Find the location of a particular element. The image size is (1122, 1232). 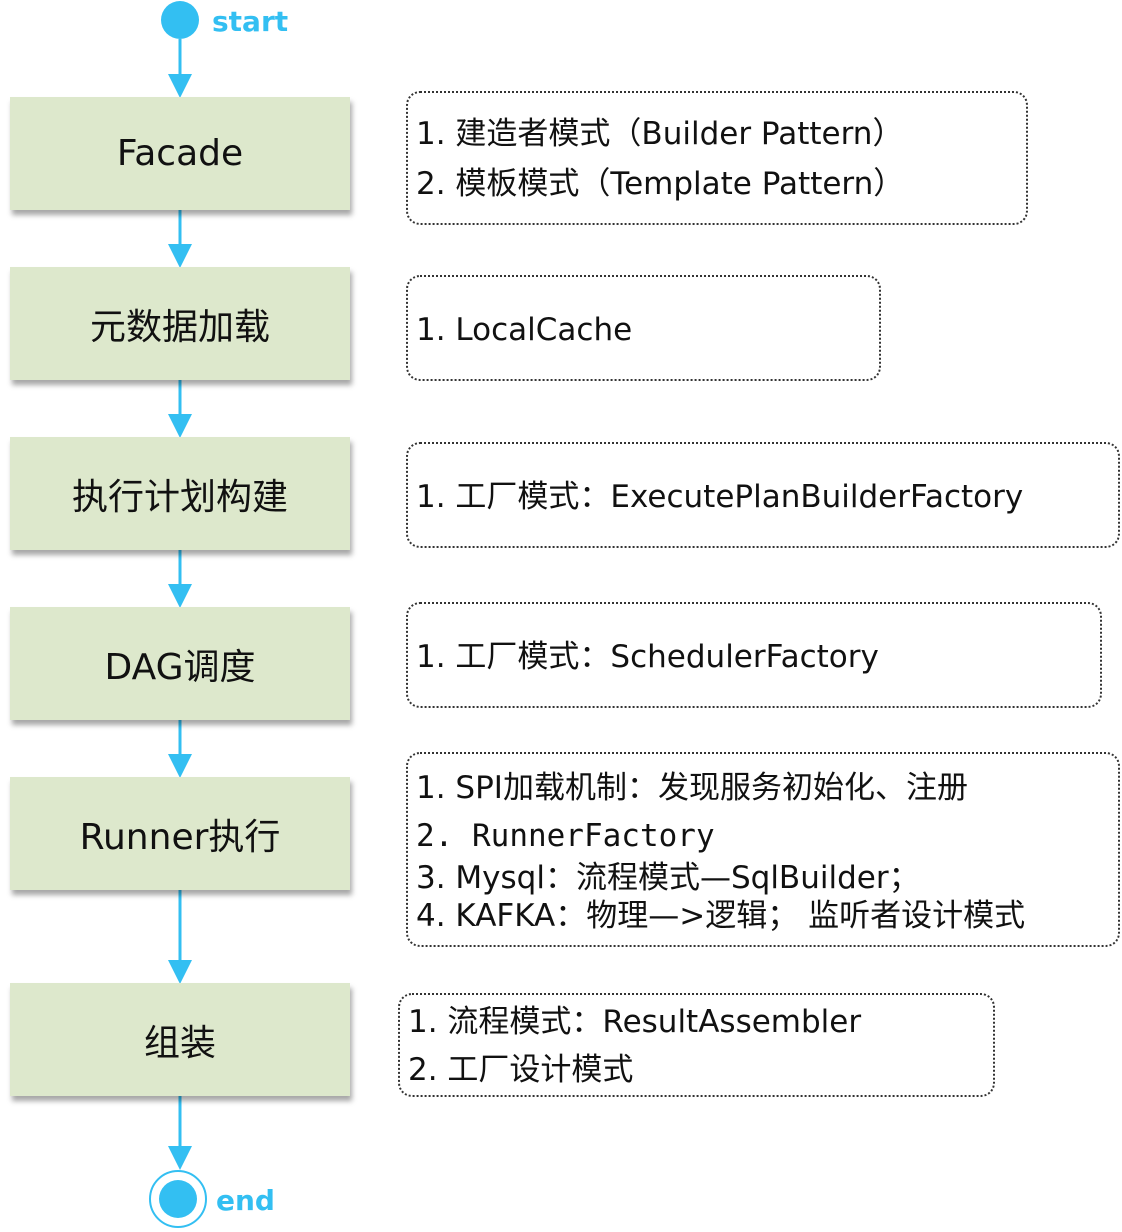

note-line: 1. LocalCache is located at coordinates (524, 330).